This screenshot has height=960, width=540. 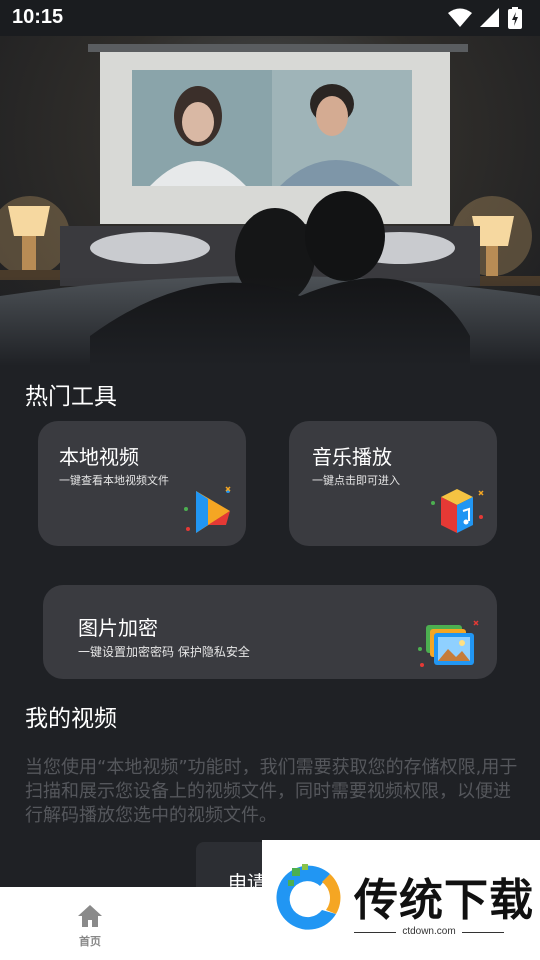 I want to click on watermark-brand: 传统下载, so click(x=444, y=900).